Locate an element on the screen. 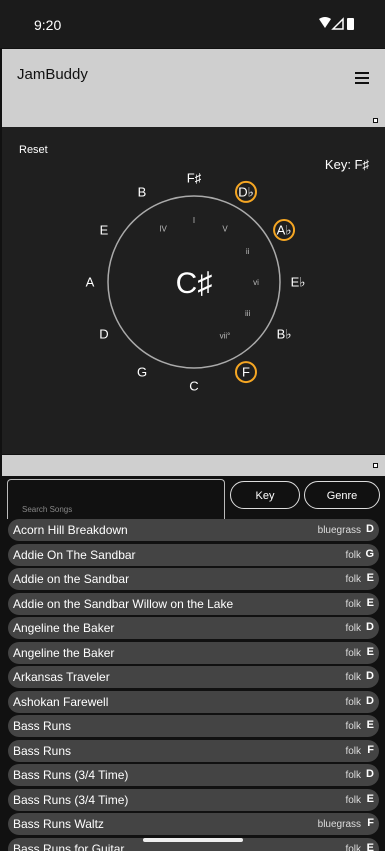  note-label: B is located at coordinates (142, 191).